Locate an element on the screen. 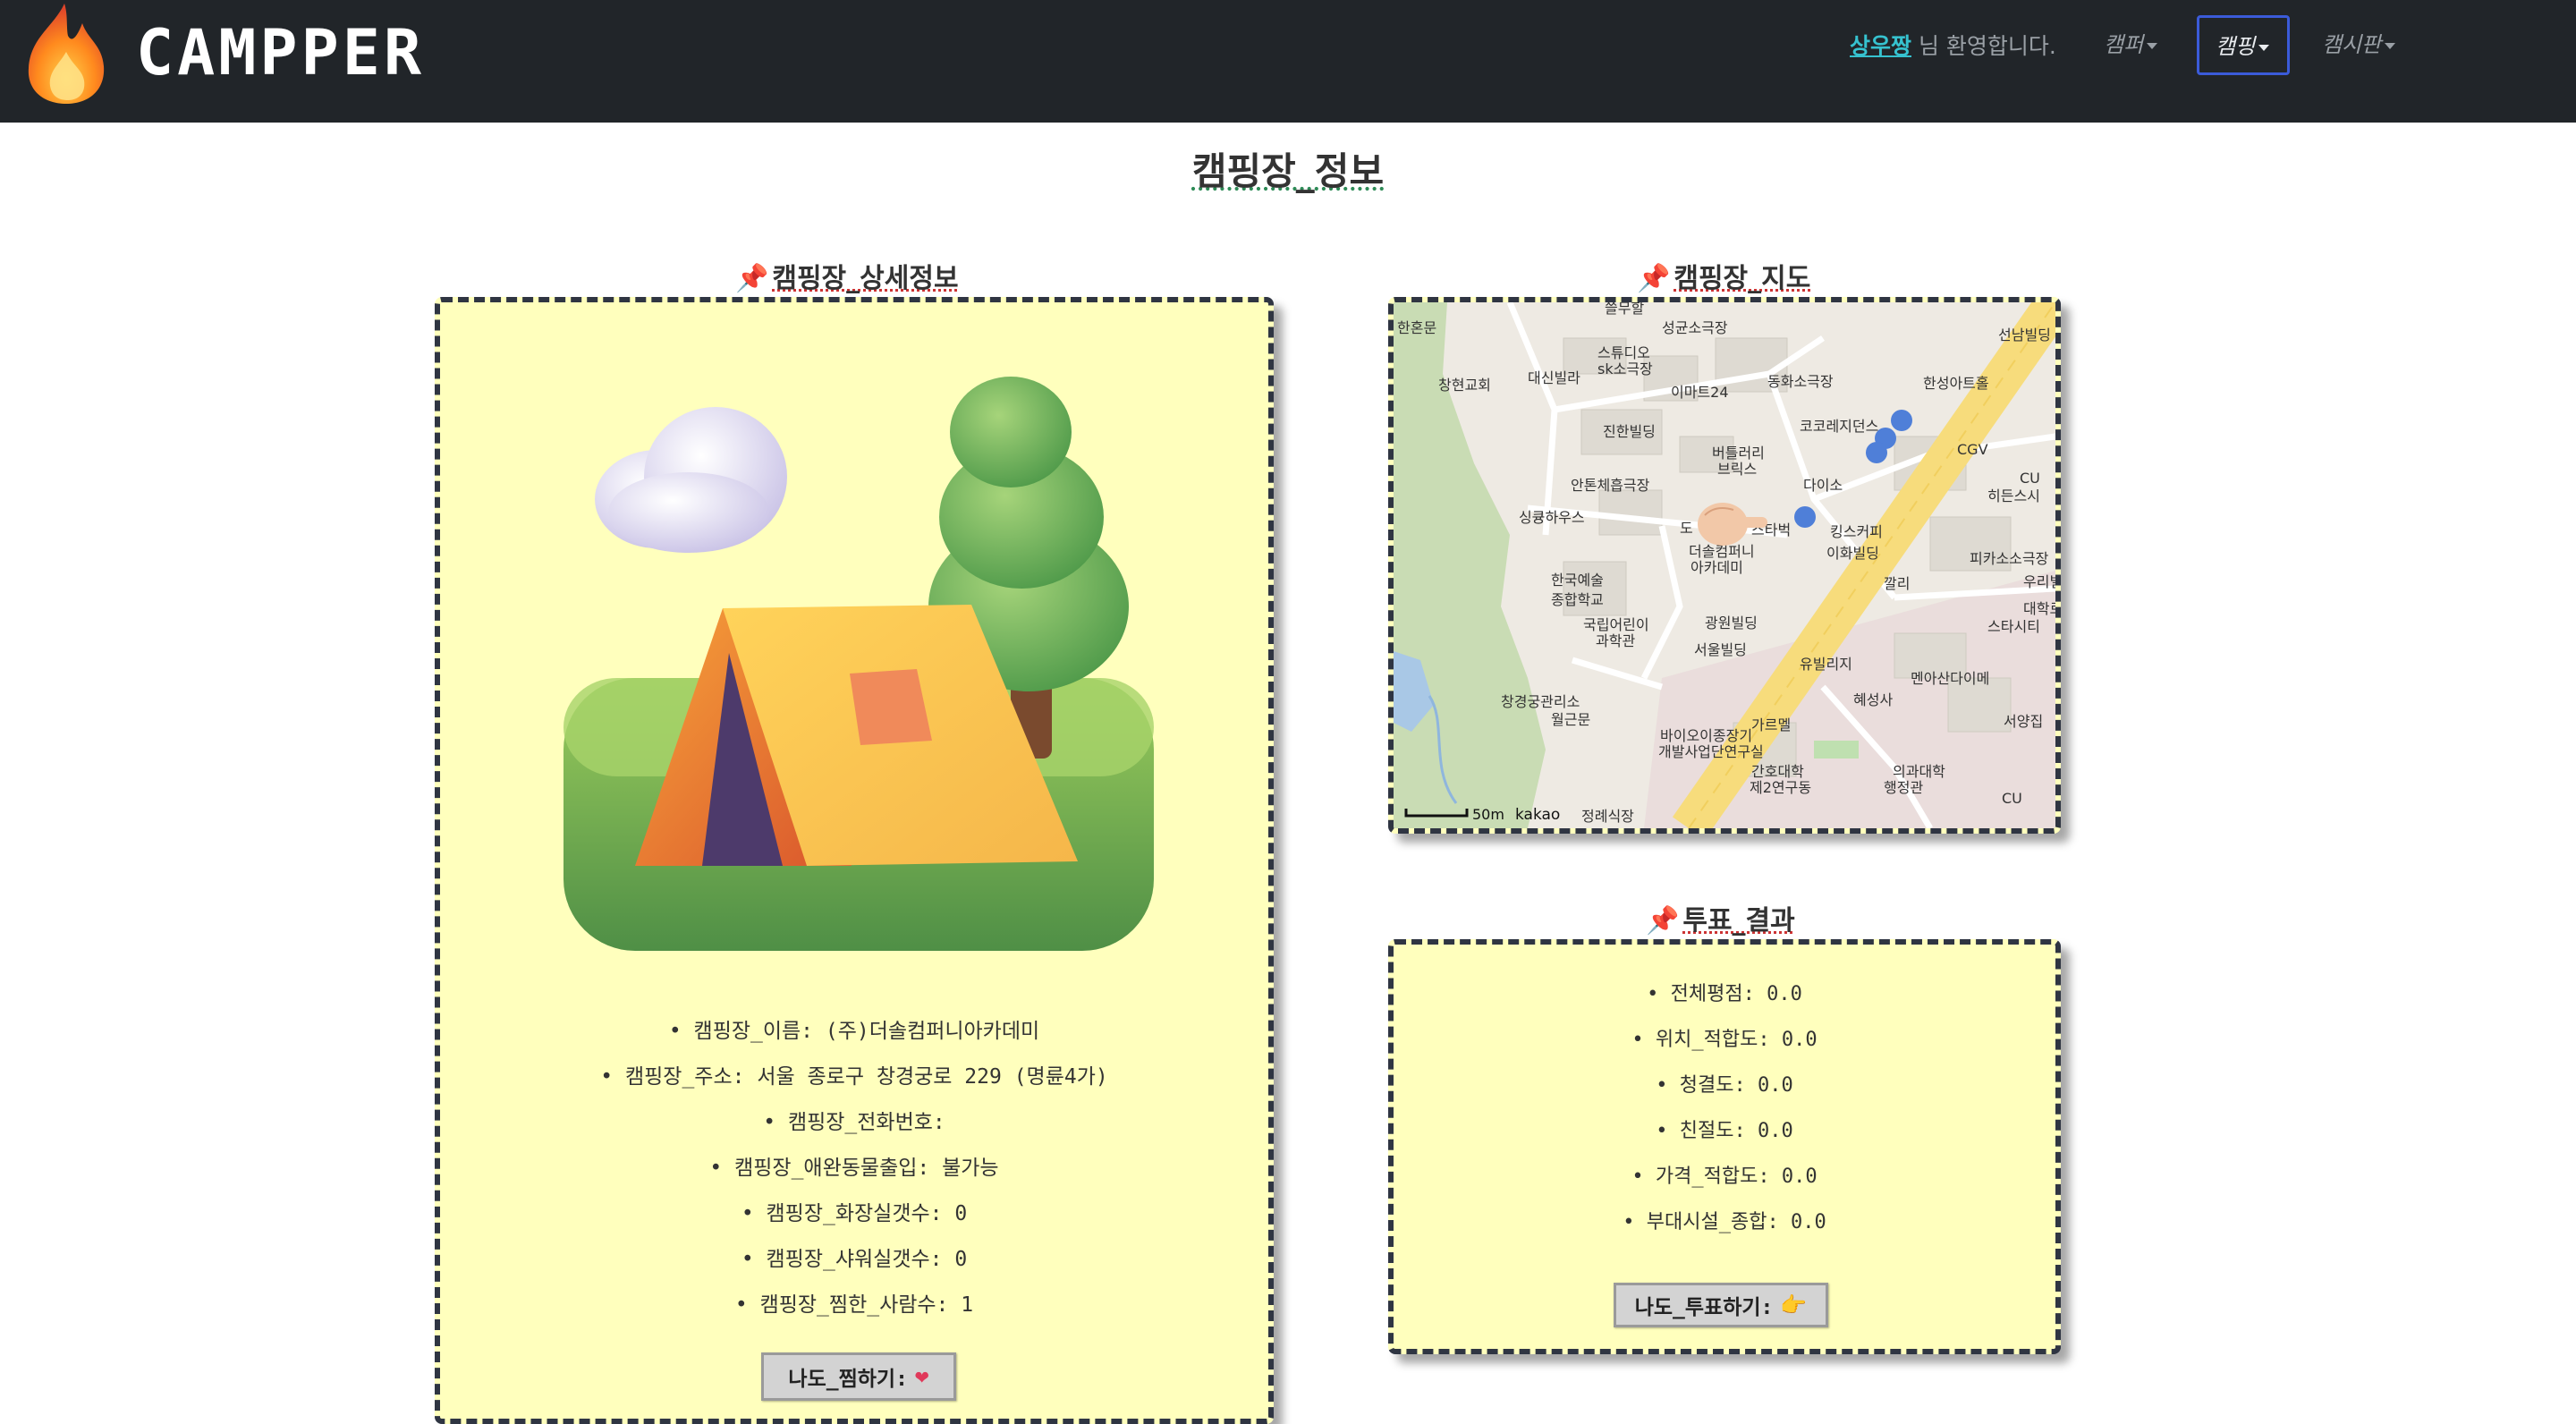 The image size is (2576, 1424). detail-section-title: 📌 캠핑장_상세정보 is located at coordinates (847, 275).